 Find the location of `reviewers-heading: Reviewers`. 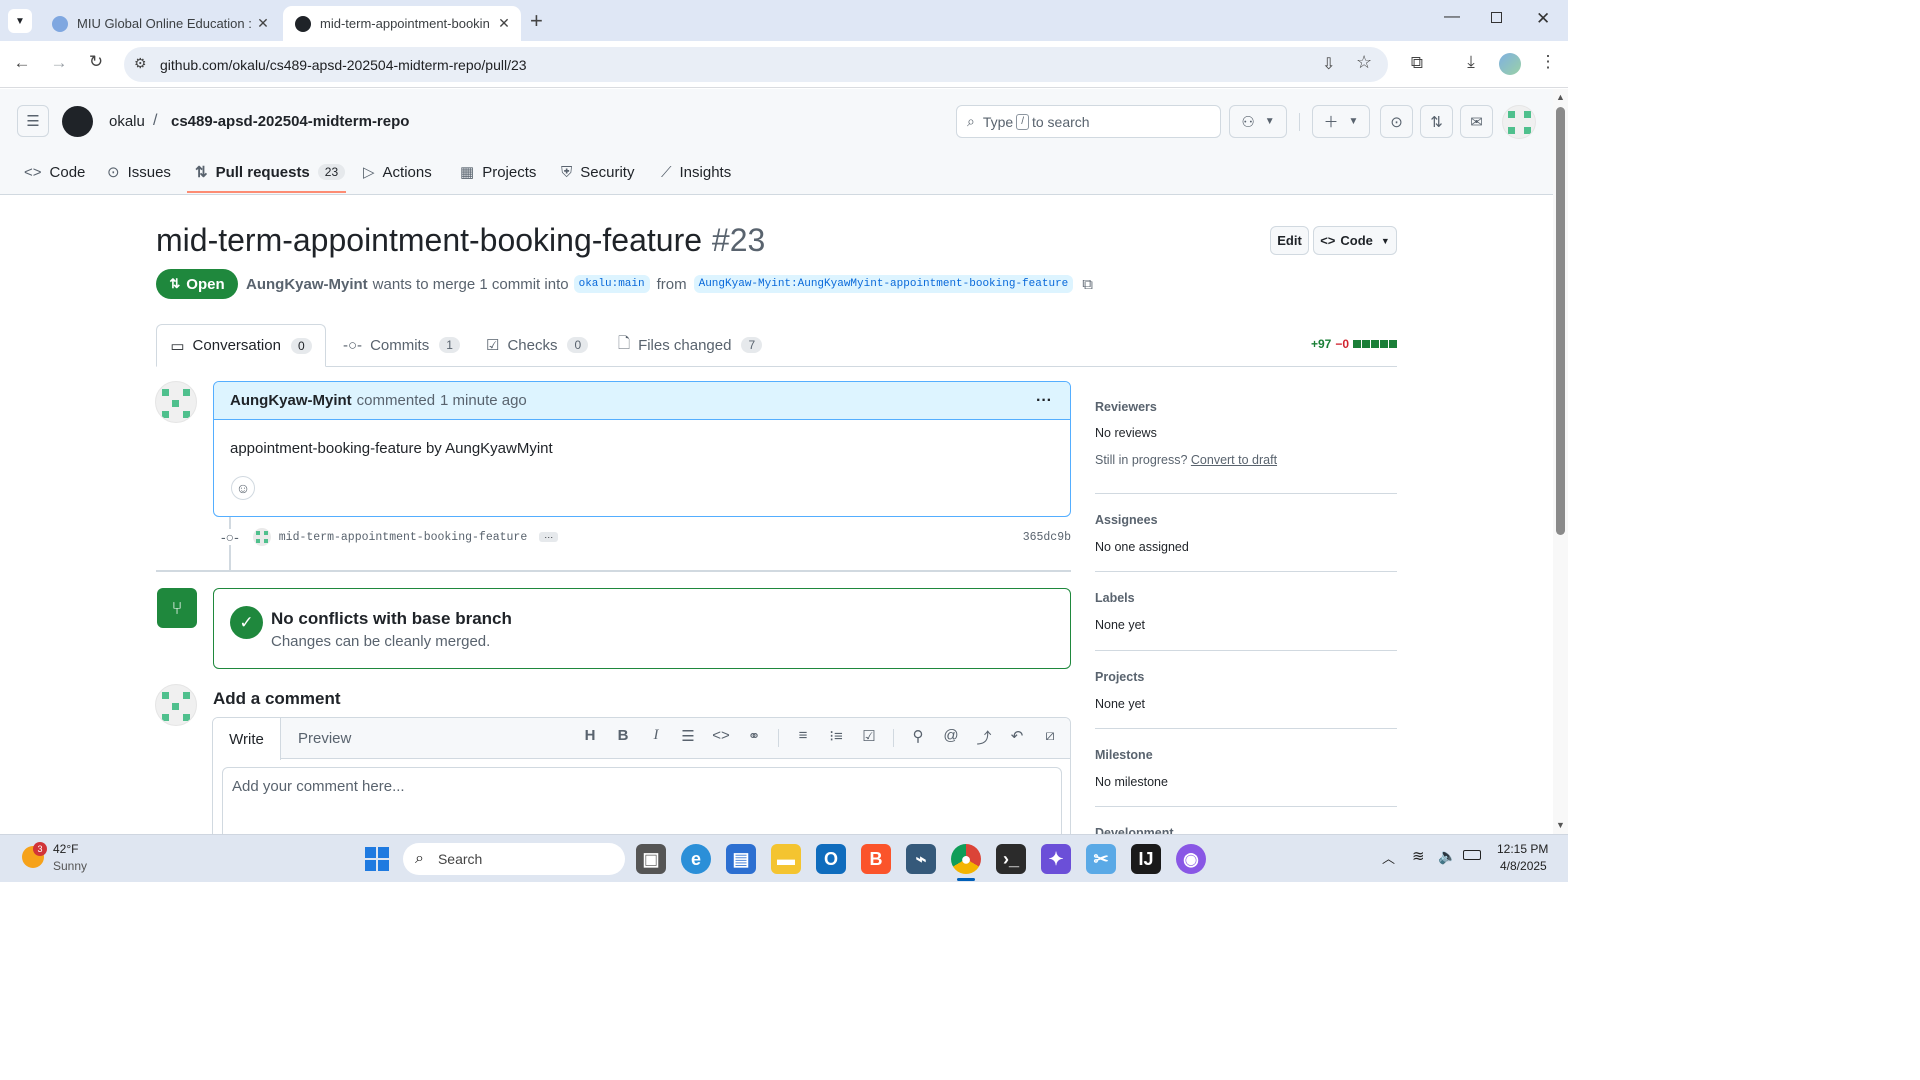

reviewers-heading: Reviewers is located at coordinates (1126, 407).